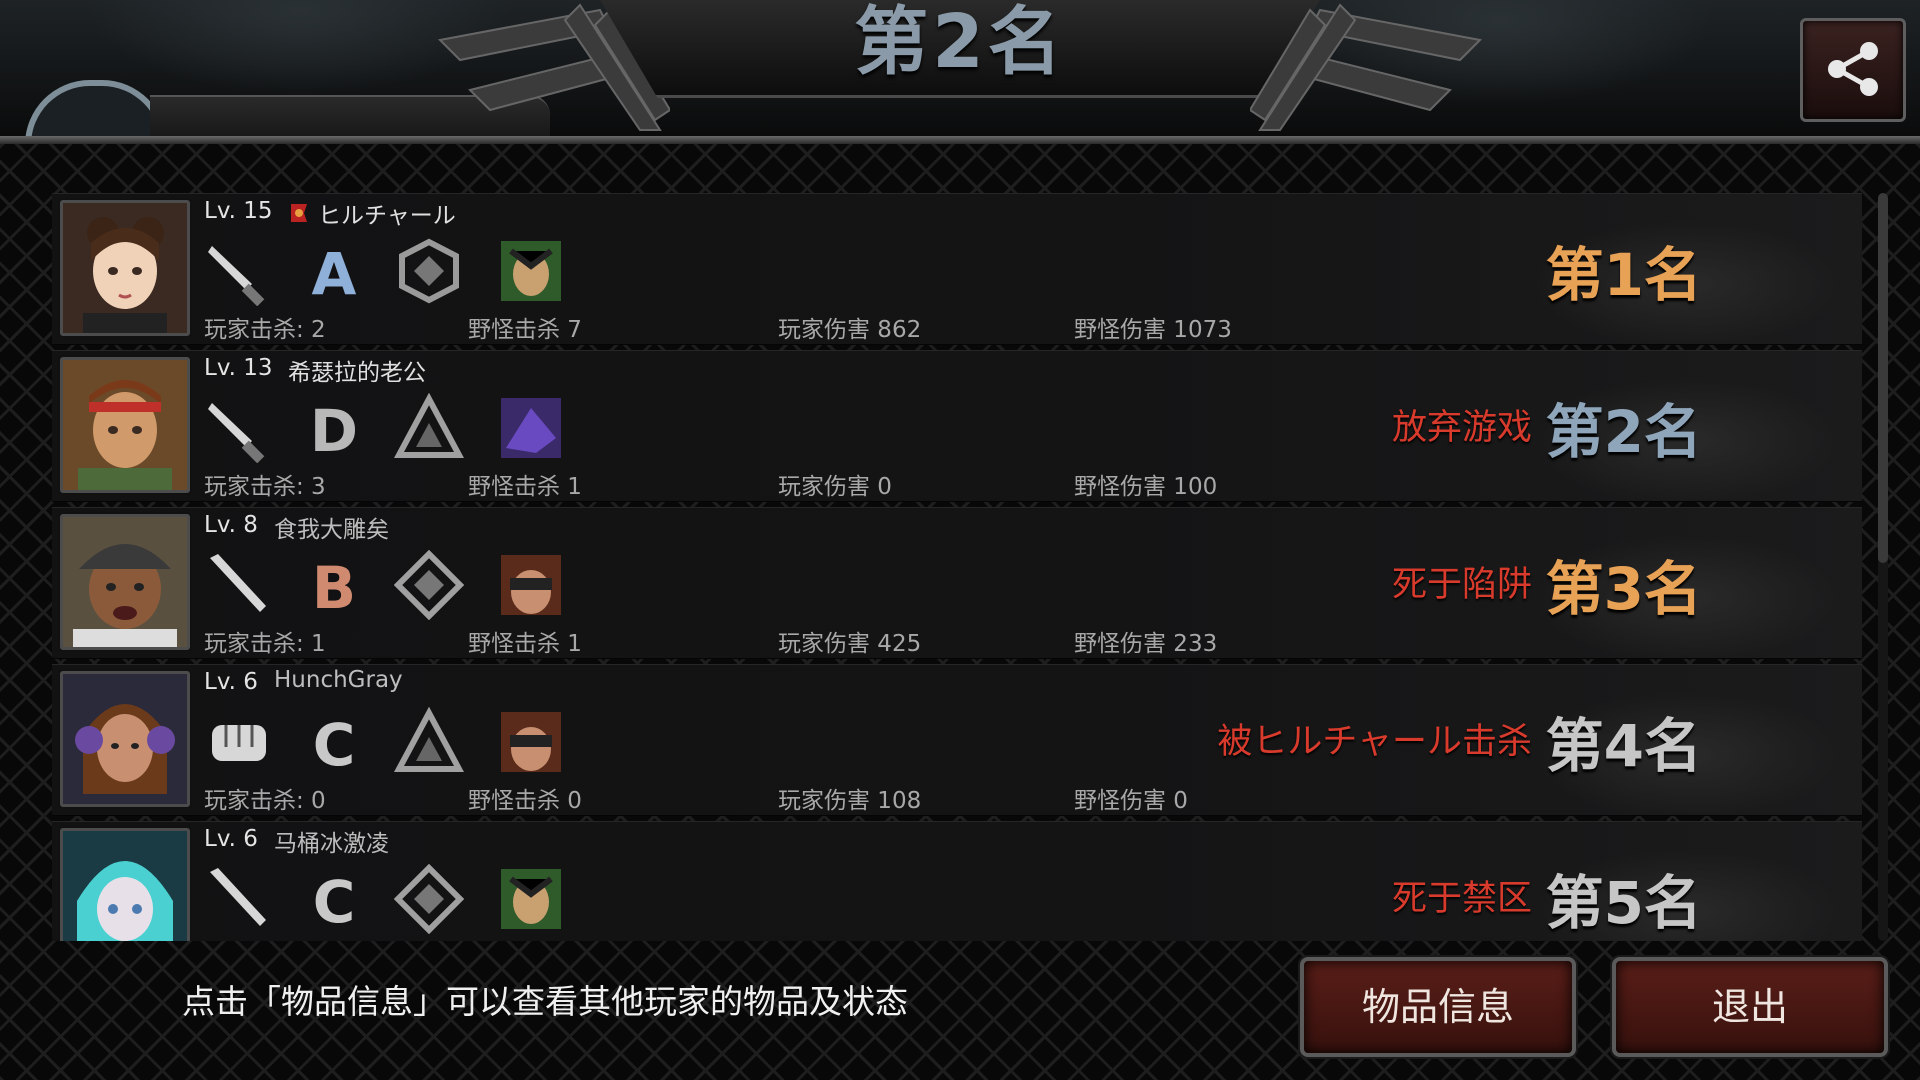  What do you see at coordinates (1374, 742) in the screenshot?
I see `death-status: 被ヒルチャール击杀` at bounding box center [1374, 742].